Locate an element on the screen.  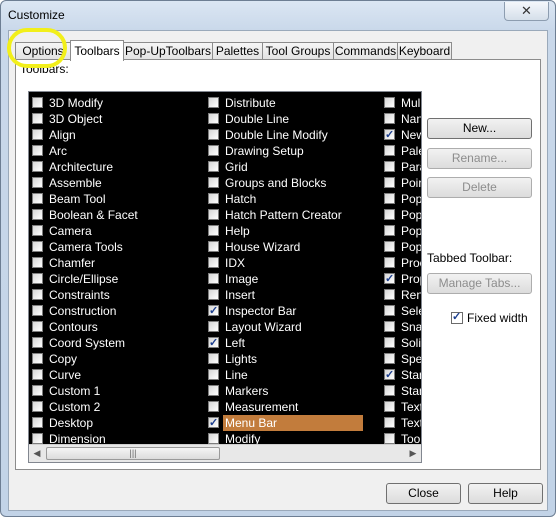
fixed-width-checkbox: Fixed width is located at coordinates (489, 317).